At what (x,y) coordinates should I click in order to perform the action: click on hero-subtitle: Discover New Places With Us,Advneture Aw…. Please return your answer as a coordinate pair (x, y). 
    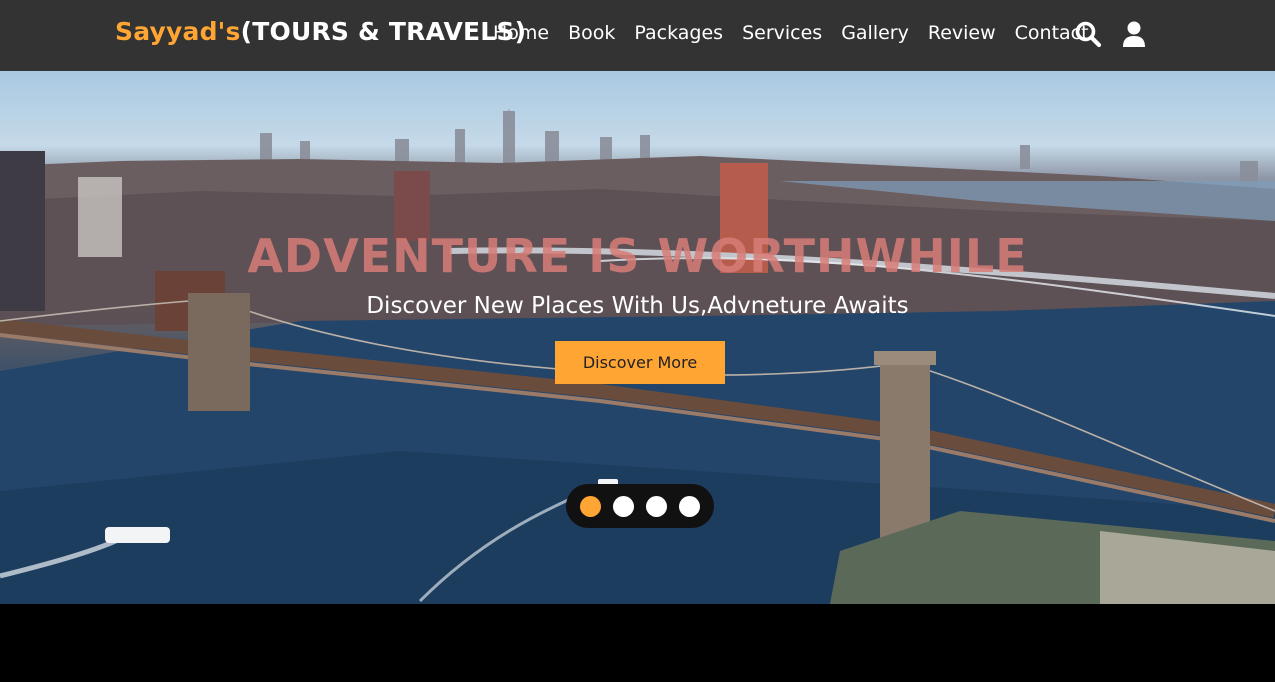
    Looking at the image, I should click on (637, 306).